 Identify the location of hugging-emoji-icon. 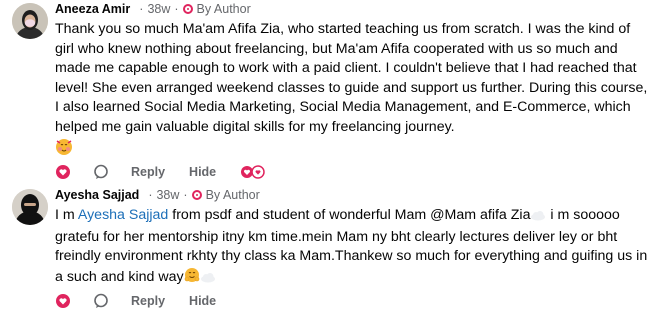
(192, 278).